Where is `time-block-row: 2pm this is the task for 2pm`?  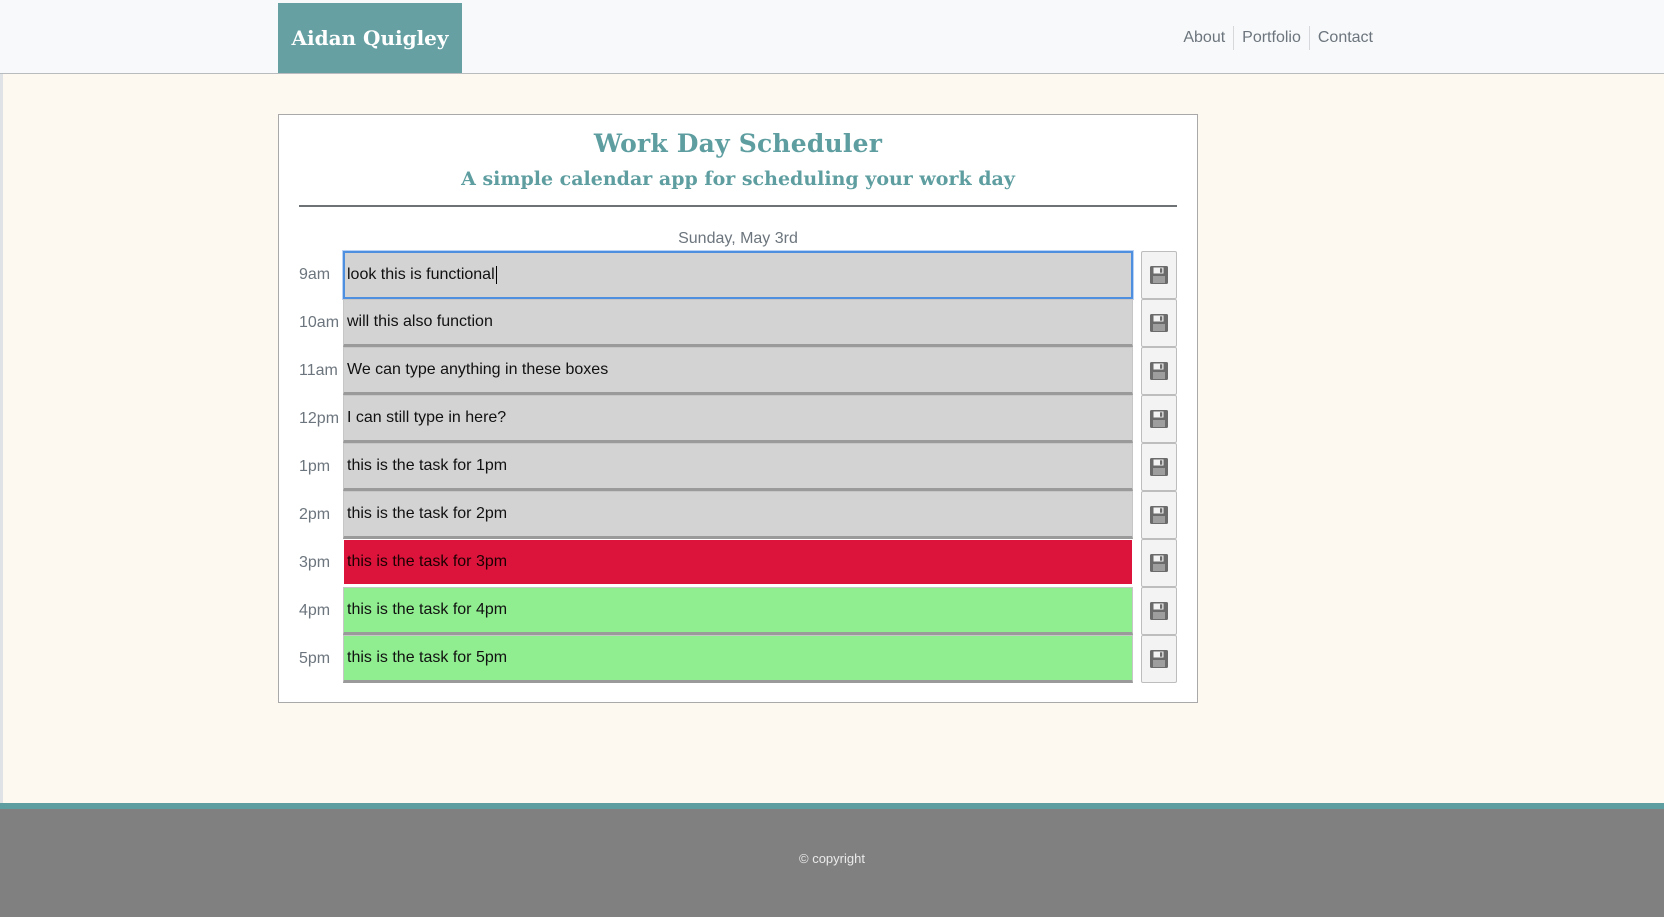
time-block-row: 2pm this is the task for 2pm is located at coordinates (738, 515).